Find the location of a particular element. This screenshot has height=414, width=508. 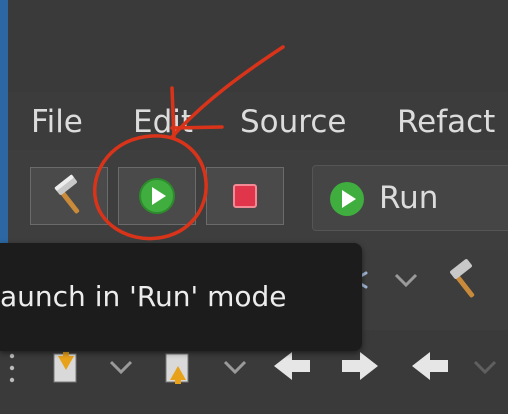

annotation-arrow-shaft is located at coordinates (227, 92).